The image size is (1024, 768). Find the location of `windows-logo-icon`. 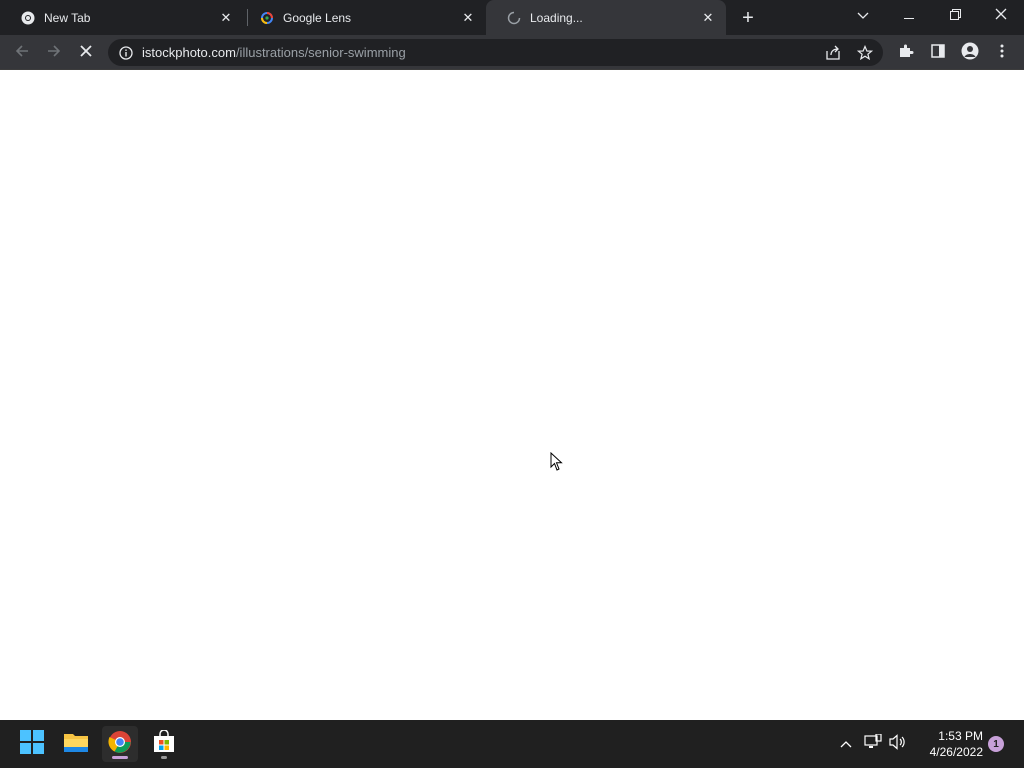

windows-logo-icon is located at coordinates (32, 744).